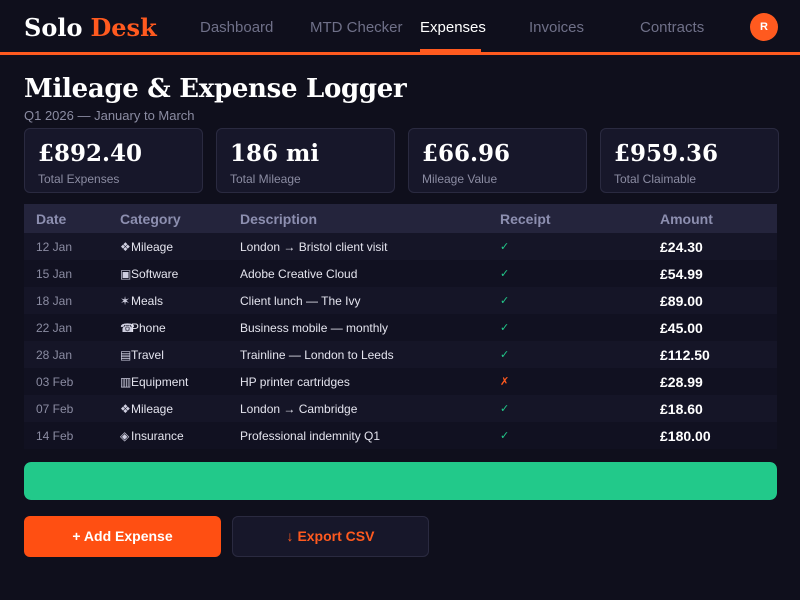 The height and width of the screenshot is (600, 800). Describe the element at coordinates (155, 274) in the screenshot. I see `row-category-label: Software` at that location.